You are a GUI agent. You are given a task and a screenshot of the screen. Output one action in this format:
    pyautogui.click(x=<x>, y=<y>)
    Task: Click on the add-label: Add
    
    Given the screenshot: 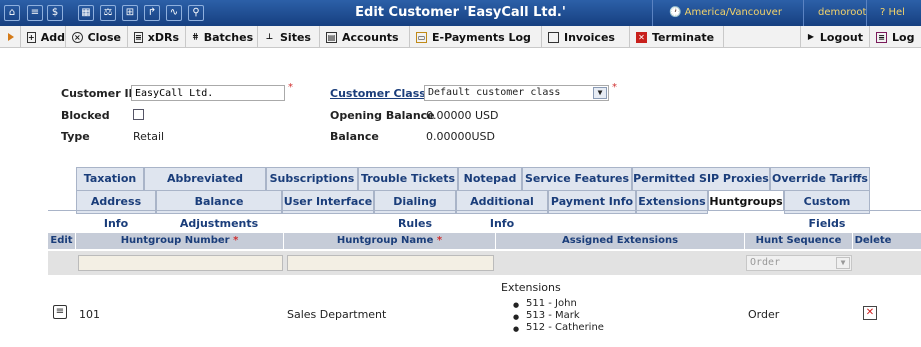 What is the action you would take?
    pyautogui.click(x=52, y=37)
    